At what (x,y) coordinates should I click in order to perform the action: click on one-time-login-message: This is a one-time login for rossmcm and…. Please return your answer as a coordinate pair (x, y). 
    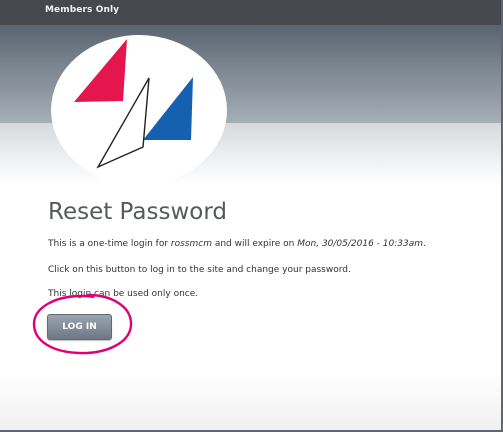
    Looking at the image, I should click on (237, 244).